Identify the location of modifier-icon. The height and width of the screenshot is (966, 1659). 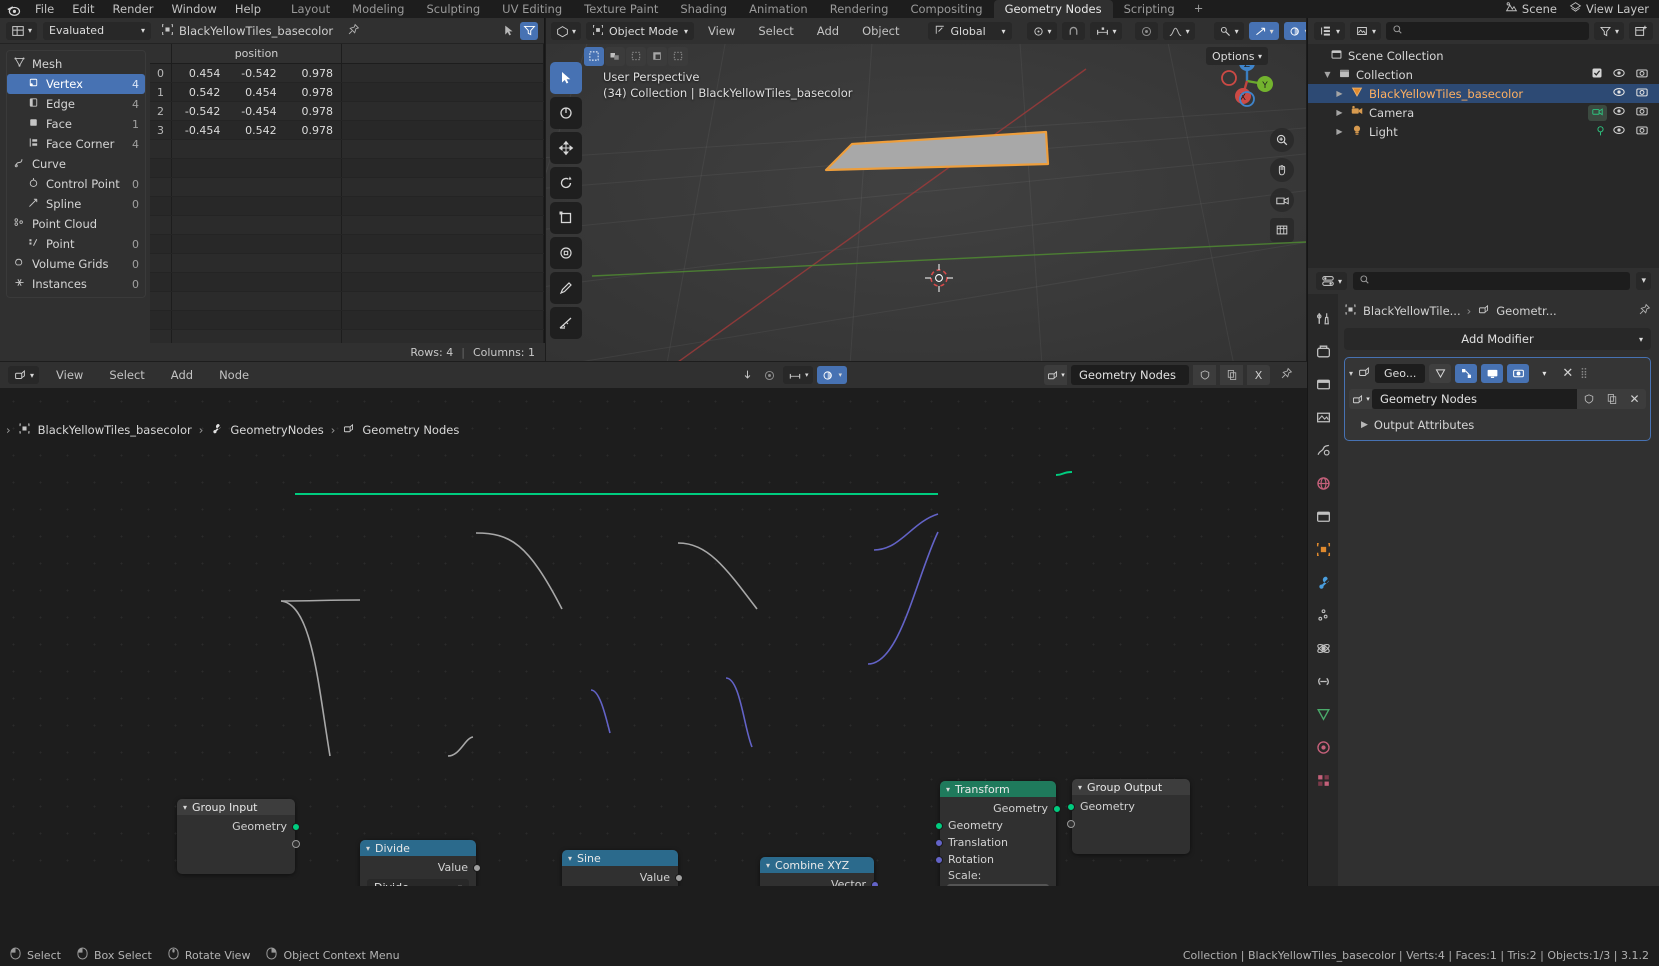
(1323, 582).